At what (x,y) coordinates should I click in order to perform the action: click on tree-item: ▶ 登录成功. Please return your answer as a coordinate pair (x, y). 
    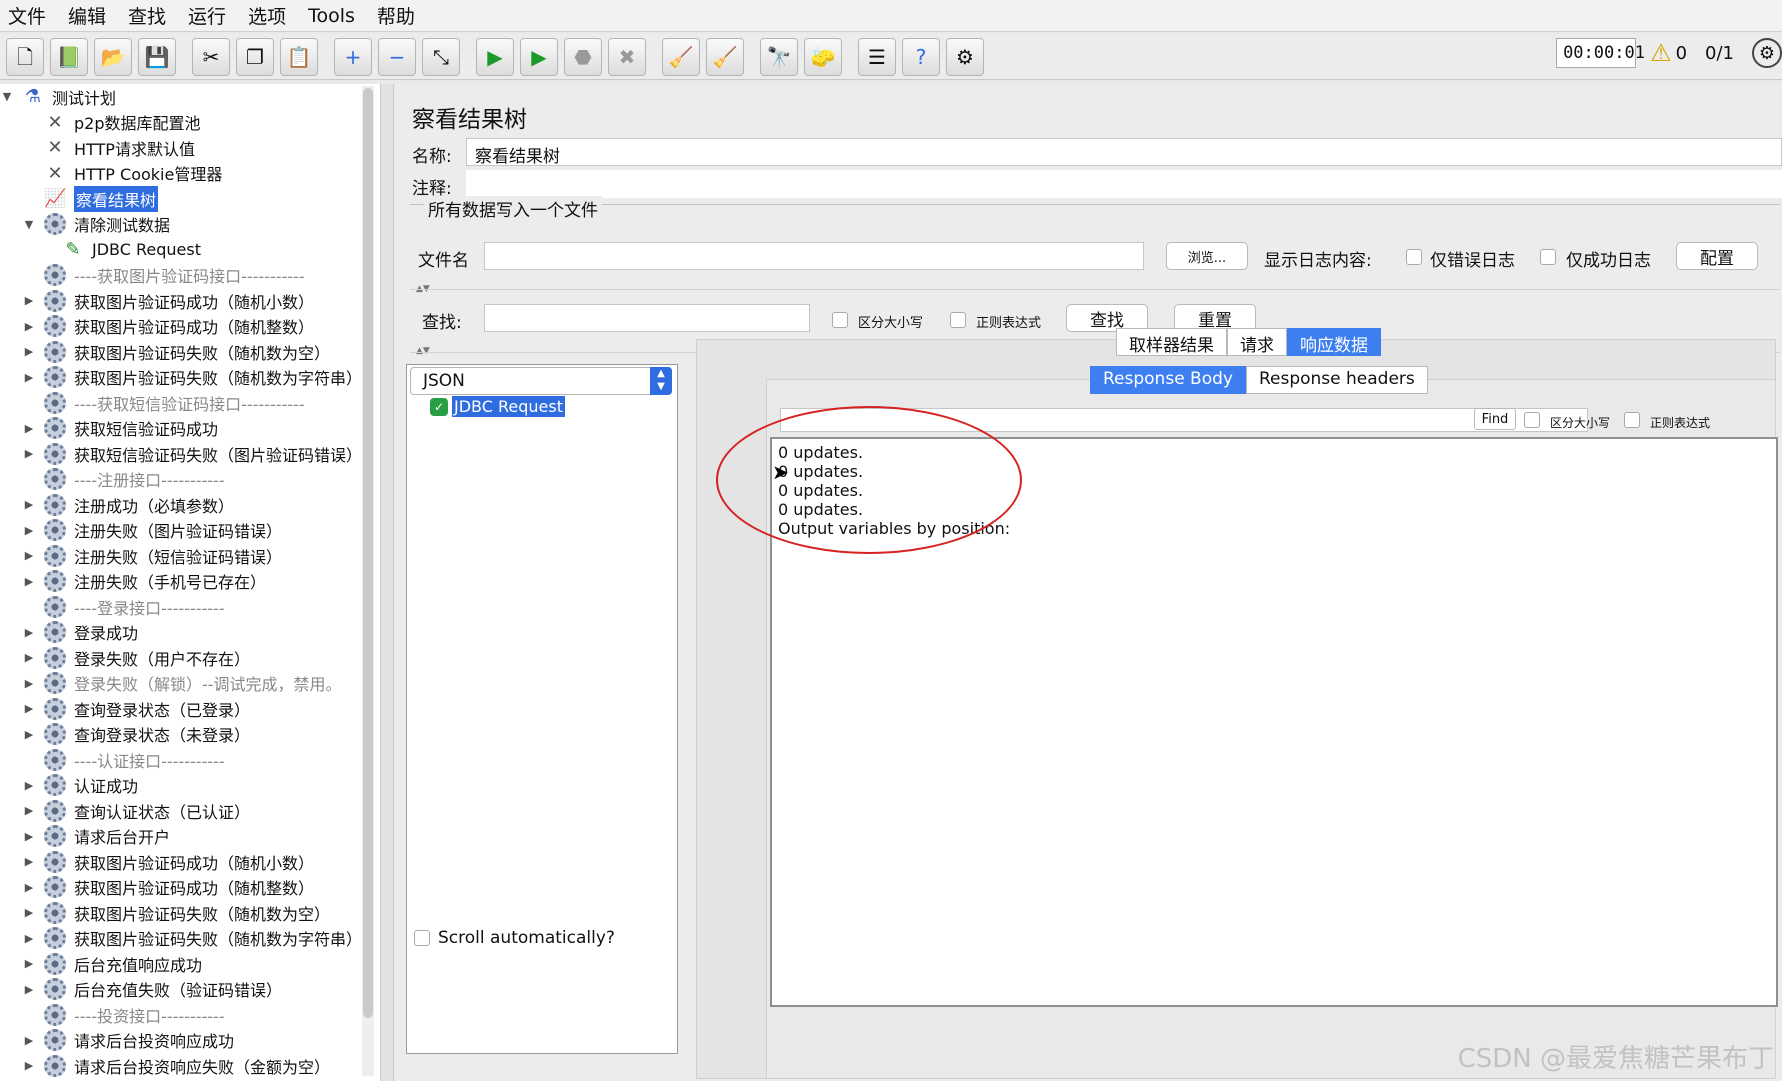
    Looking at the image, I should click on (80, 632).